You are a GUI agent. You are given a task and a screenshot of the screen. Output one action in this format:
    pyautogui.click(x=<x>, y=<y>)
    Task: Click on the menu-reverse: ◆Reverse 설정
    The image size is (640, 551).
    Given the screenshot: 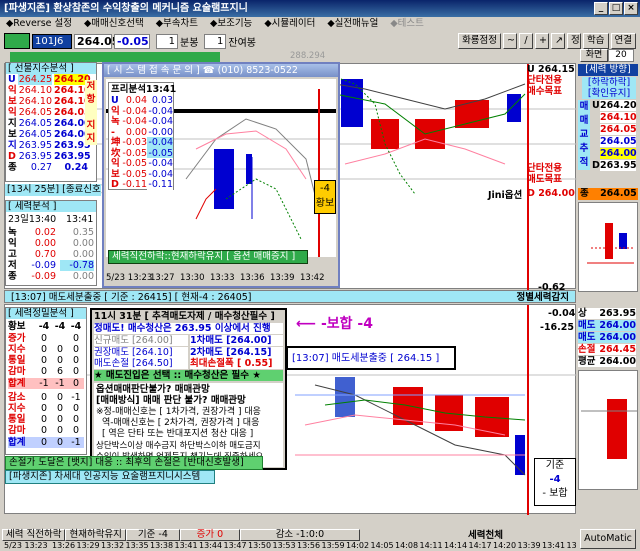 What is the action you would take?
    pyautogui.click(x=39, y=24)
    